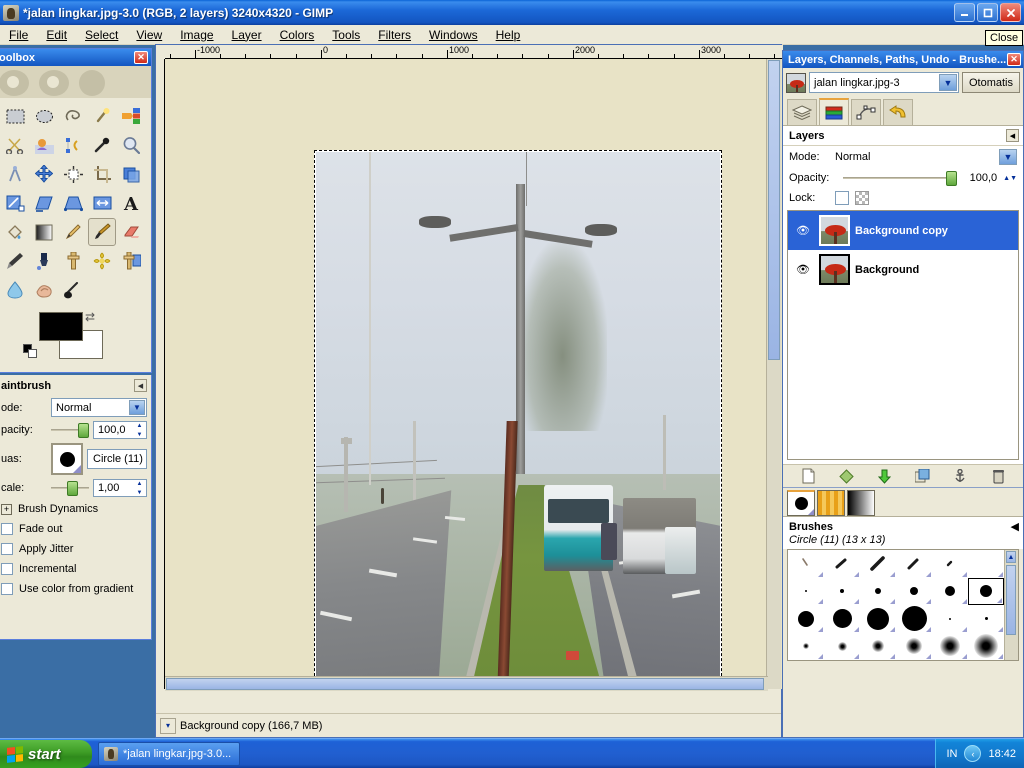 This screenshot has height=768, width=1024. I want to click on menu-tools: Tools, so click(346, 35).